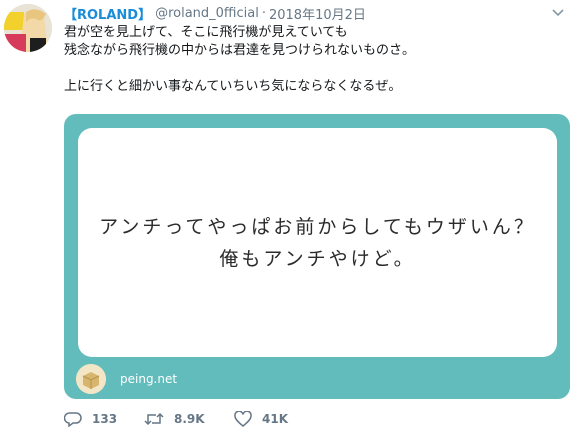 Image resolution: width=577 pixels, height=434 pixels. I want to click on like-count: 41K, so click(275, 419).